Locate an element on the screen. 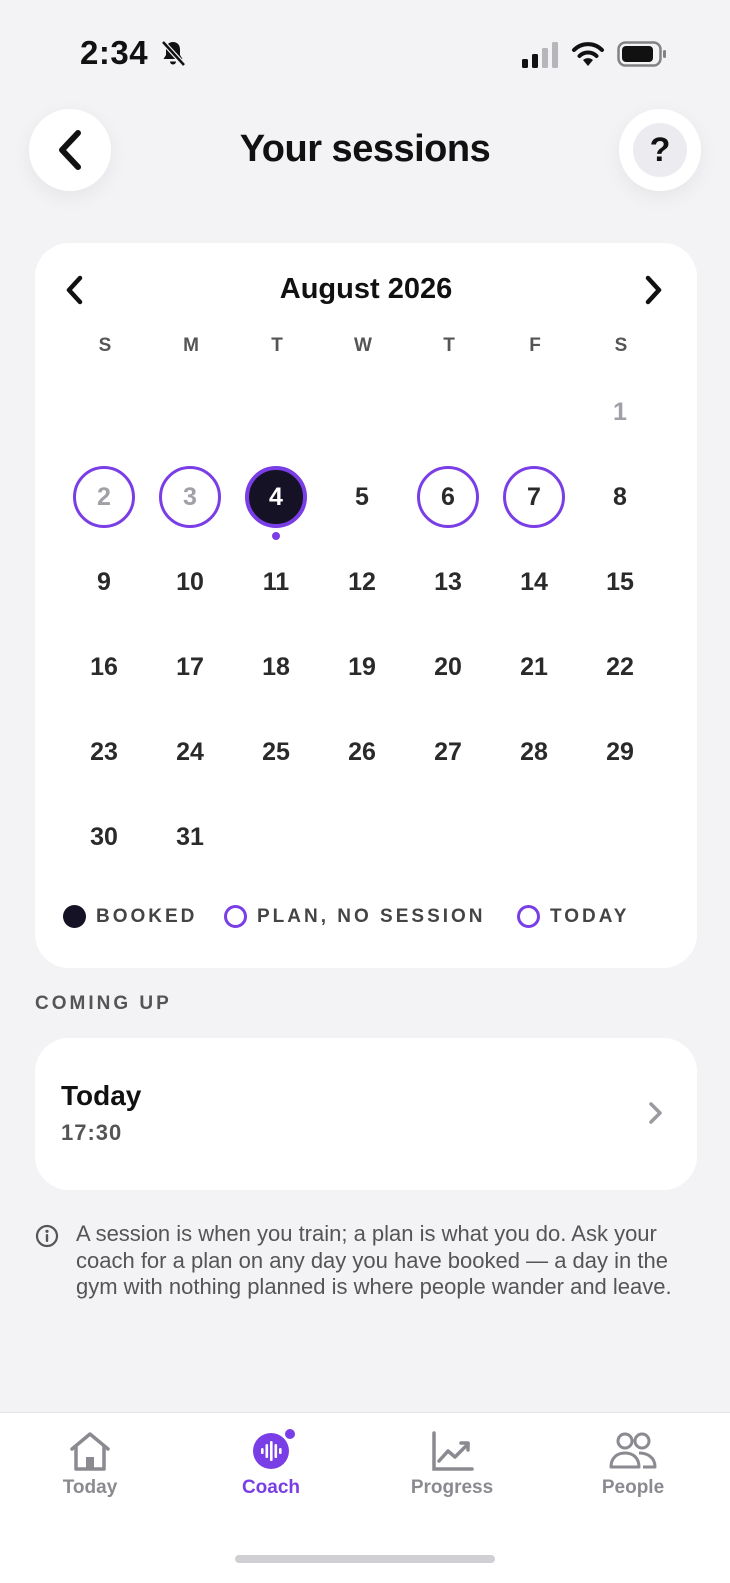  calendar-day: 9 is located at coordinates (104, 582).